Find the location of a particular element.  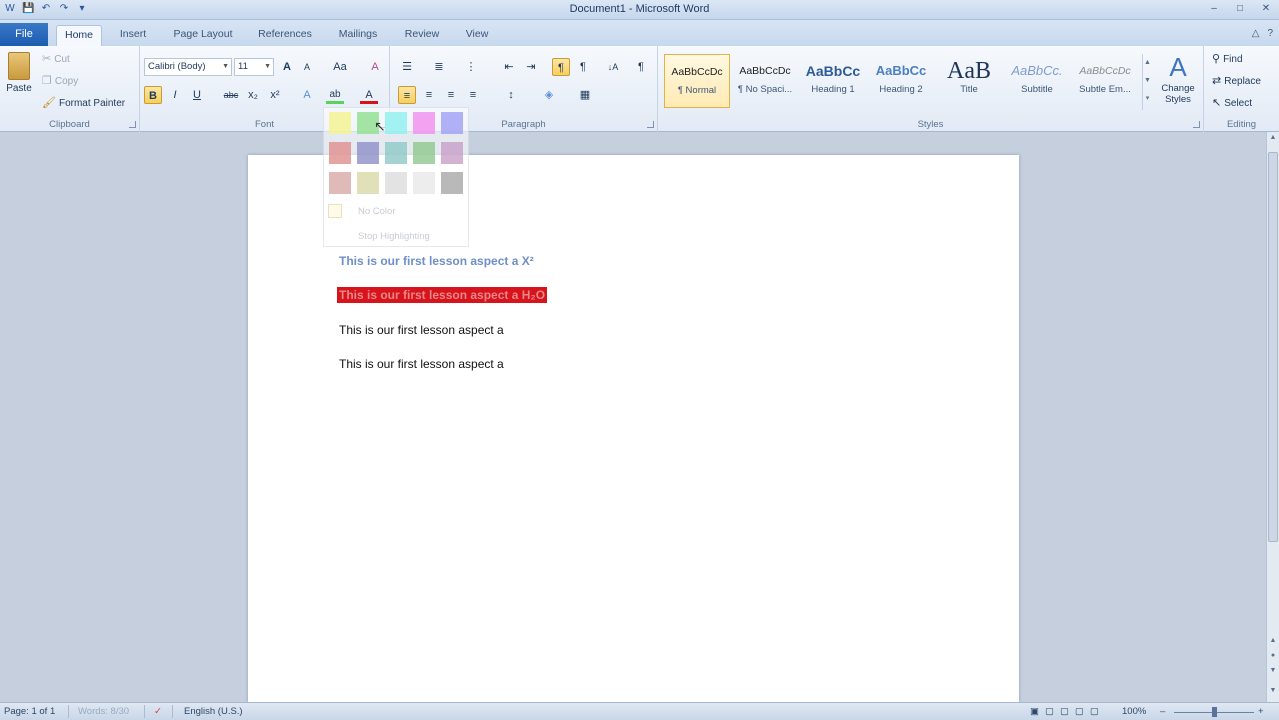

select-browse-object-icon: ● is located at coordinates (1273, 655).